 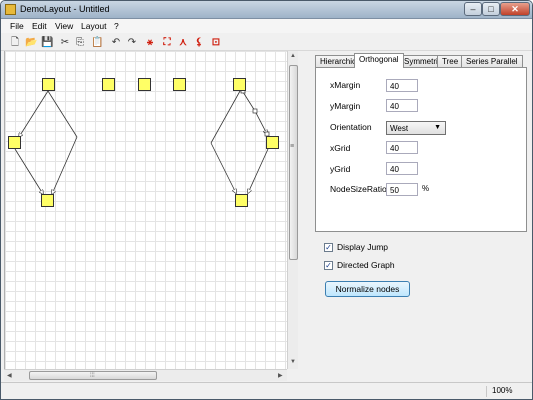 I want to click on save-icon: 💾, so click(x=47, y=42).